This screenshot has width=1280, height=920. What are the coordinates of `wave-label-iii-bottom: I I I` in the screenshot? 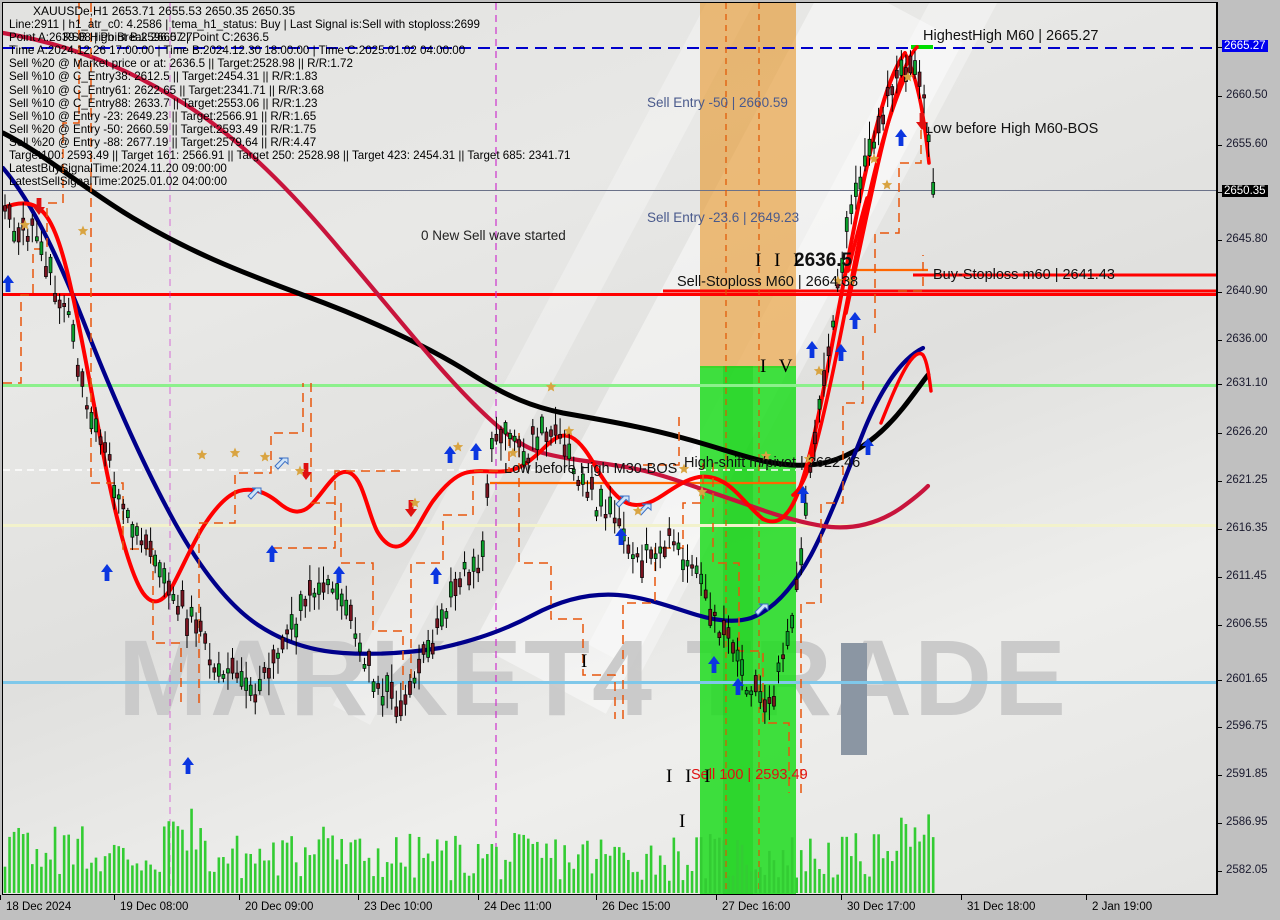 It's located at (690, 776).